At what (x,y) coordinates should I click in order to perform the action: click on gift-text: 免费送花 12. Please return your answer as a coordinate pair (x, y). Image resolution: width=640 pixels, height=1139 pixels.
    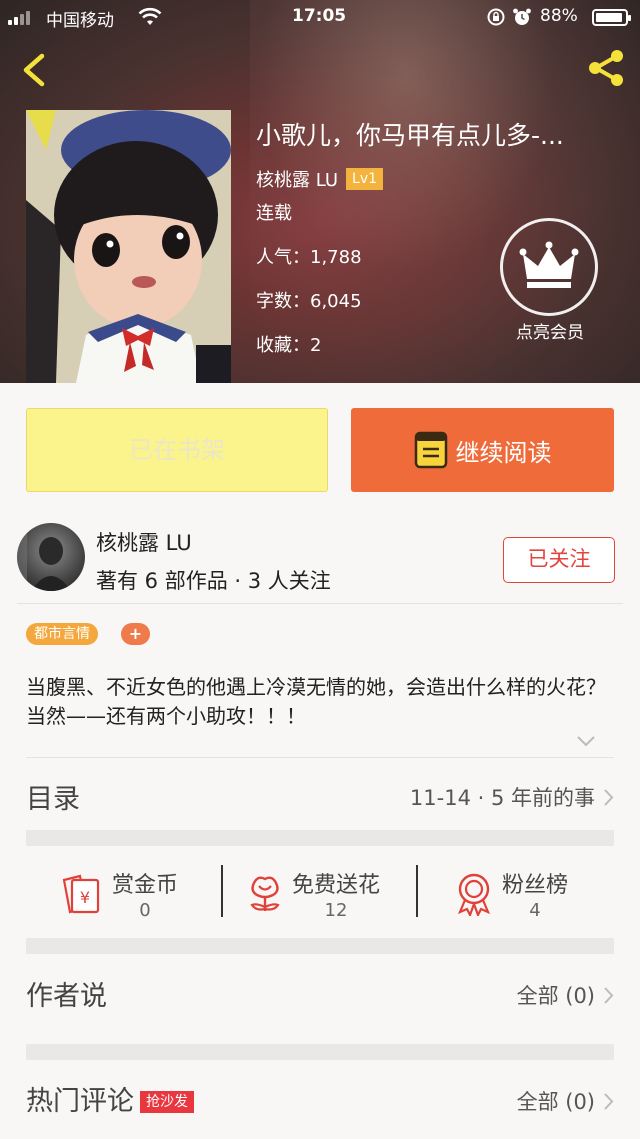
    Looking at the image, I should click on (336, 894).